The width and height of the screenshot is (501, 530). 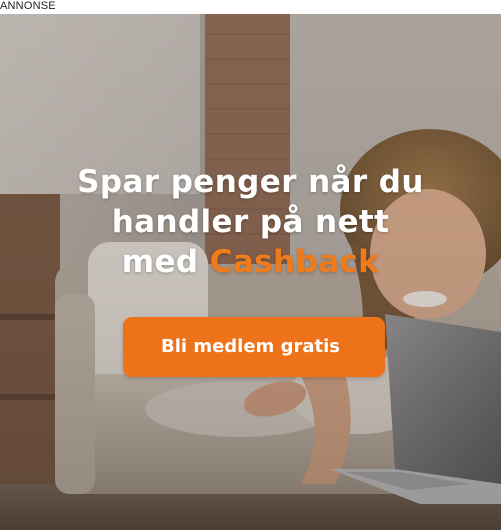 I want to click on headline-accent-word: Cashback, so click(x=294, y=262).